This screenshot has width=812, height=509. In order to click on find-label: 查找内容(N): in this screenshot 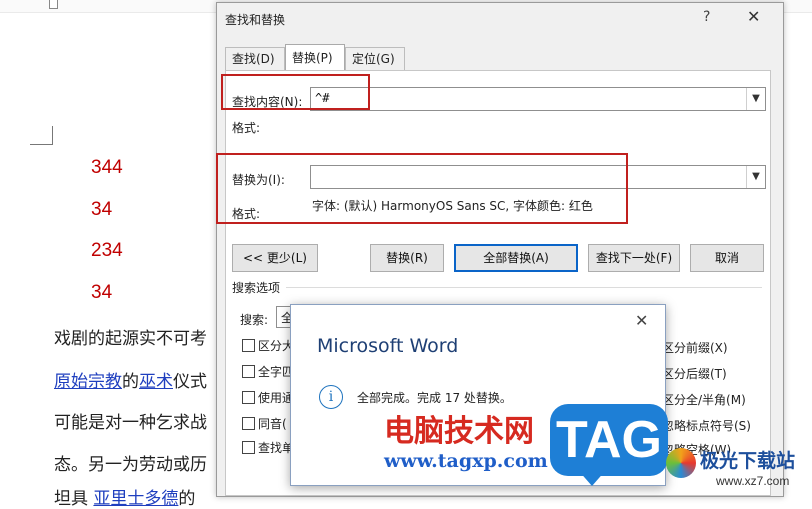, I will do `click(267, 102)`.